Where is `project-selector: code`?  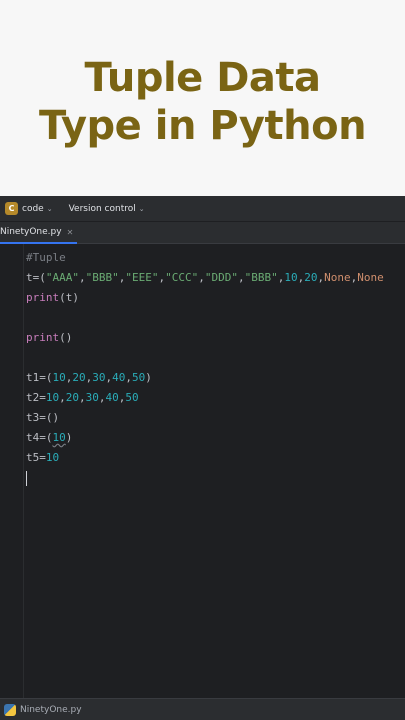 project-selector: code is located at coordinates (33, 209).